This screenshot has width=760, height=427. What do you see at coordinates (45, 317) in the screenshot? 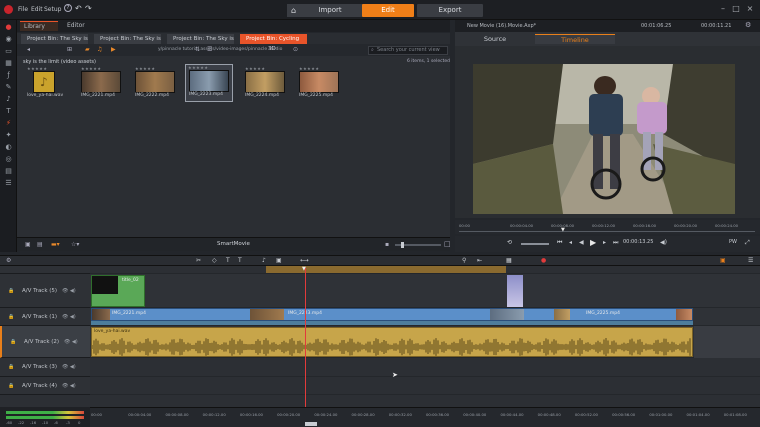
I see `track-header-av1: 🔒 A/V Track (1) 👁 ◀)` at bounding box center [45, 317].